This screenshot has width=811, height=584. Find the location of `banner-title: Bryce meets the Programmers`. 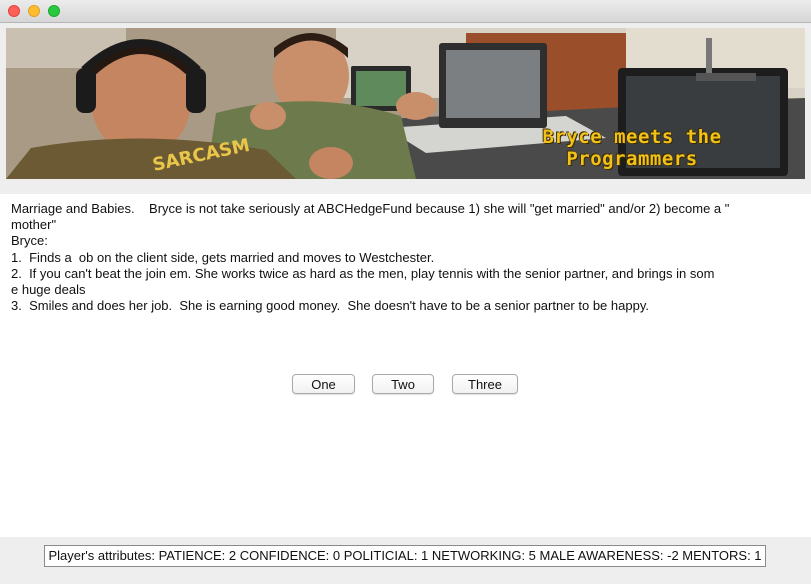

banner-title: Bryce meets the Programmers is located at coordinates (632, 148).